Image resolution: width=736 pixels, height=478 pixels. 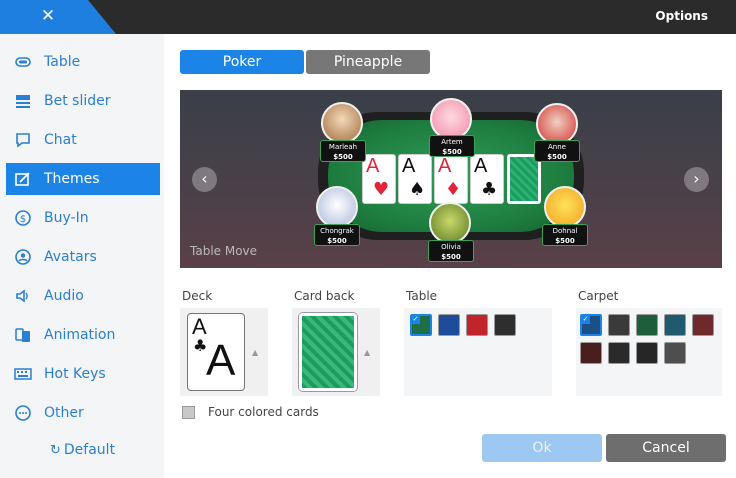 I want to click on ok-button: Ok, so click(x=542, y=448).